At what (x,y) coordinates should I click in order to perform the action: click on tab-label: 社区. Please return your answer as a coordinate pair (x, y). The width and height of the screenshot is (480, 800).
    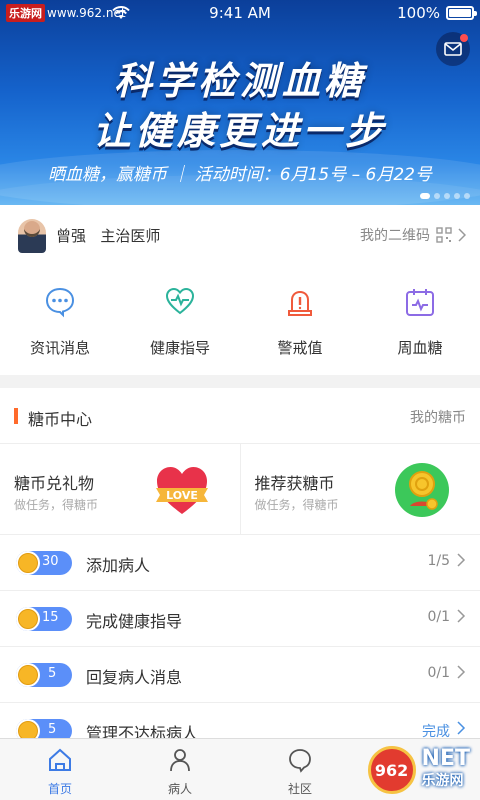
    Looking at the image, I should click on (299, 789).